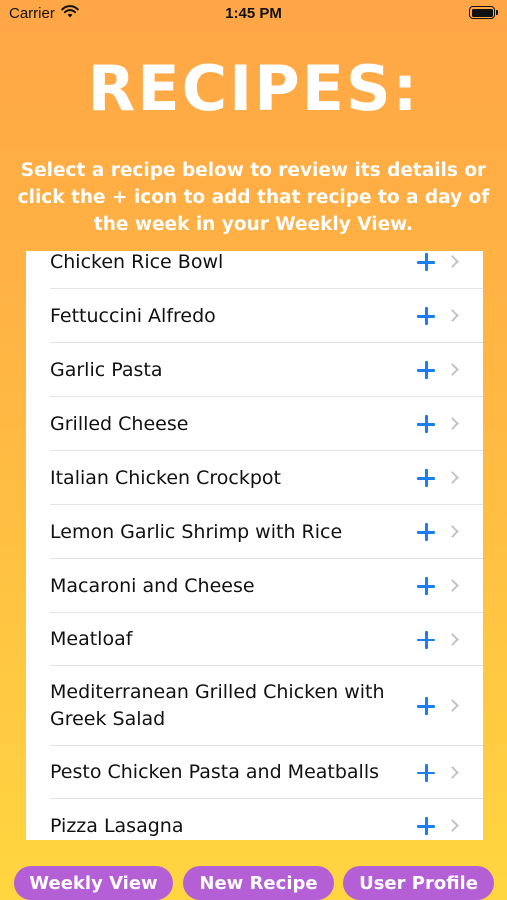  I want to click on user-profile-button: User Profile, so click(418, 883).